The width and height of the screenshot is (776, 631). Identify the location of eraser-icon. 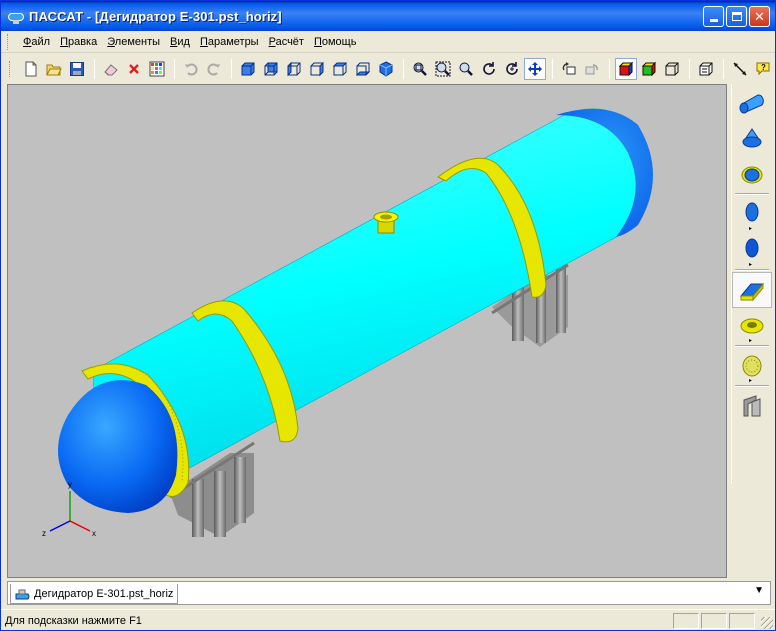
(111, 69).